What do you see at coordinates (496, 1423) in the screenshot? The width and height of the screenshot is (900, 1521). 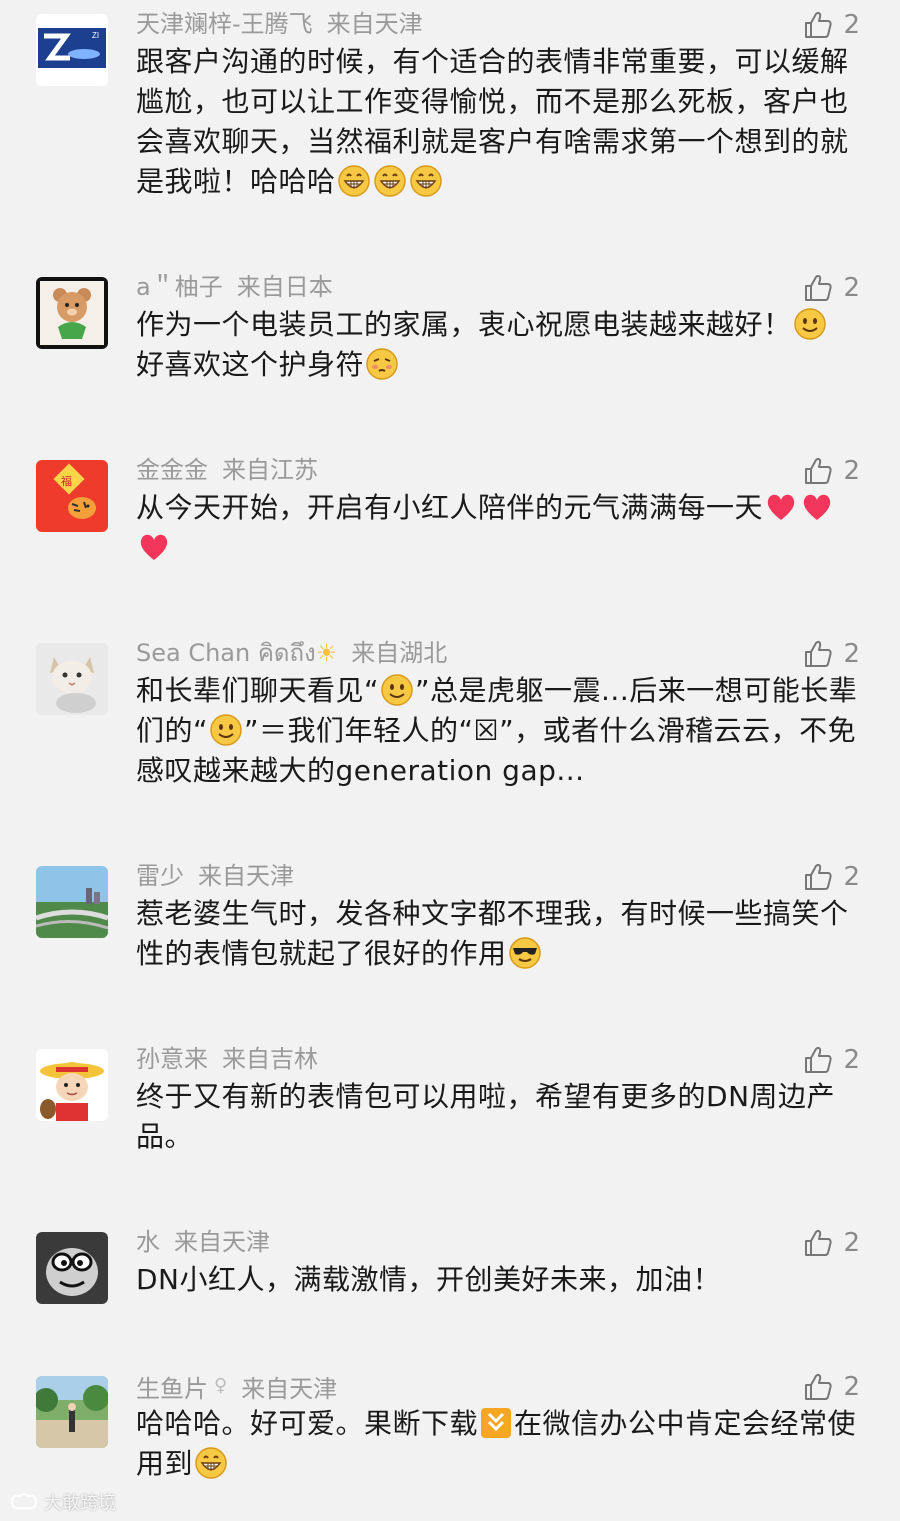 I see `download-emoji-icon` at bounding box center [496, 1423].